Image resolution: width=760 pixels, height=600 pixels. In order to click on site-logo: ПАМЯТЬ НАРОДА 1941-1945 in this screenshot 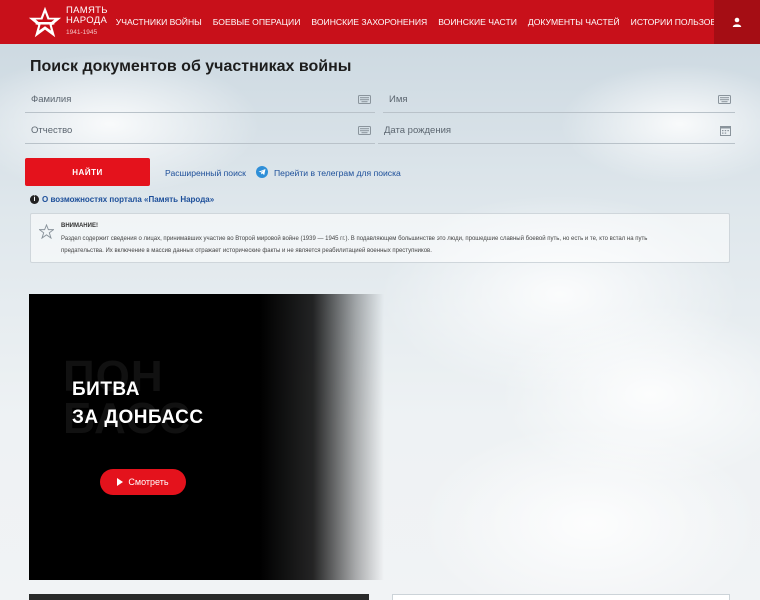, I will do `click(68, 22)`.